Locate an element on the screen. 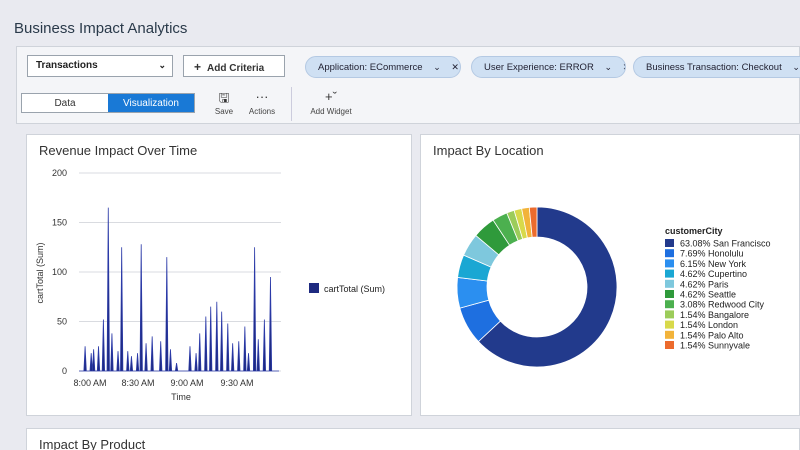 Image resolution: width=800 pixels, height=450 pixels. legend-title: customerCity is located at coordinates (694, 231).